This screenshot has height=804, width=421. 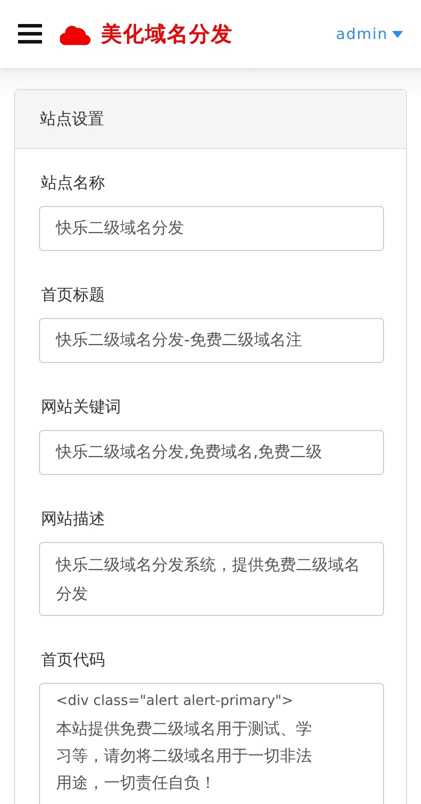 What do you see at coordinates (30, 34) in the screenshot?
I see `menu-icon` at bounding box center [30, 34].